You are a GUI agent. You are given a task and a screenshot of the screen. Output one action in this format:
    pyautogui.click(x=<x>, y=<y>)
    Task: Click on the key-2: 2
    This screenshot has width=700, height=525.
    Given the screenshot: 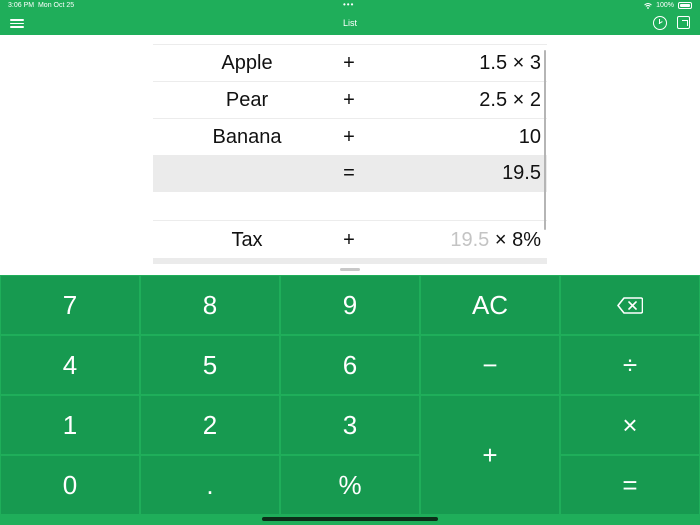 What is the action you would take?
    pyautogui.click(x=210, y=425)
    